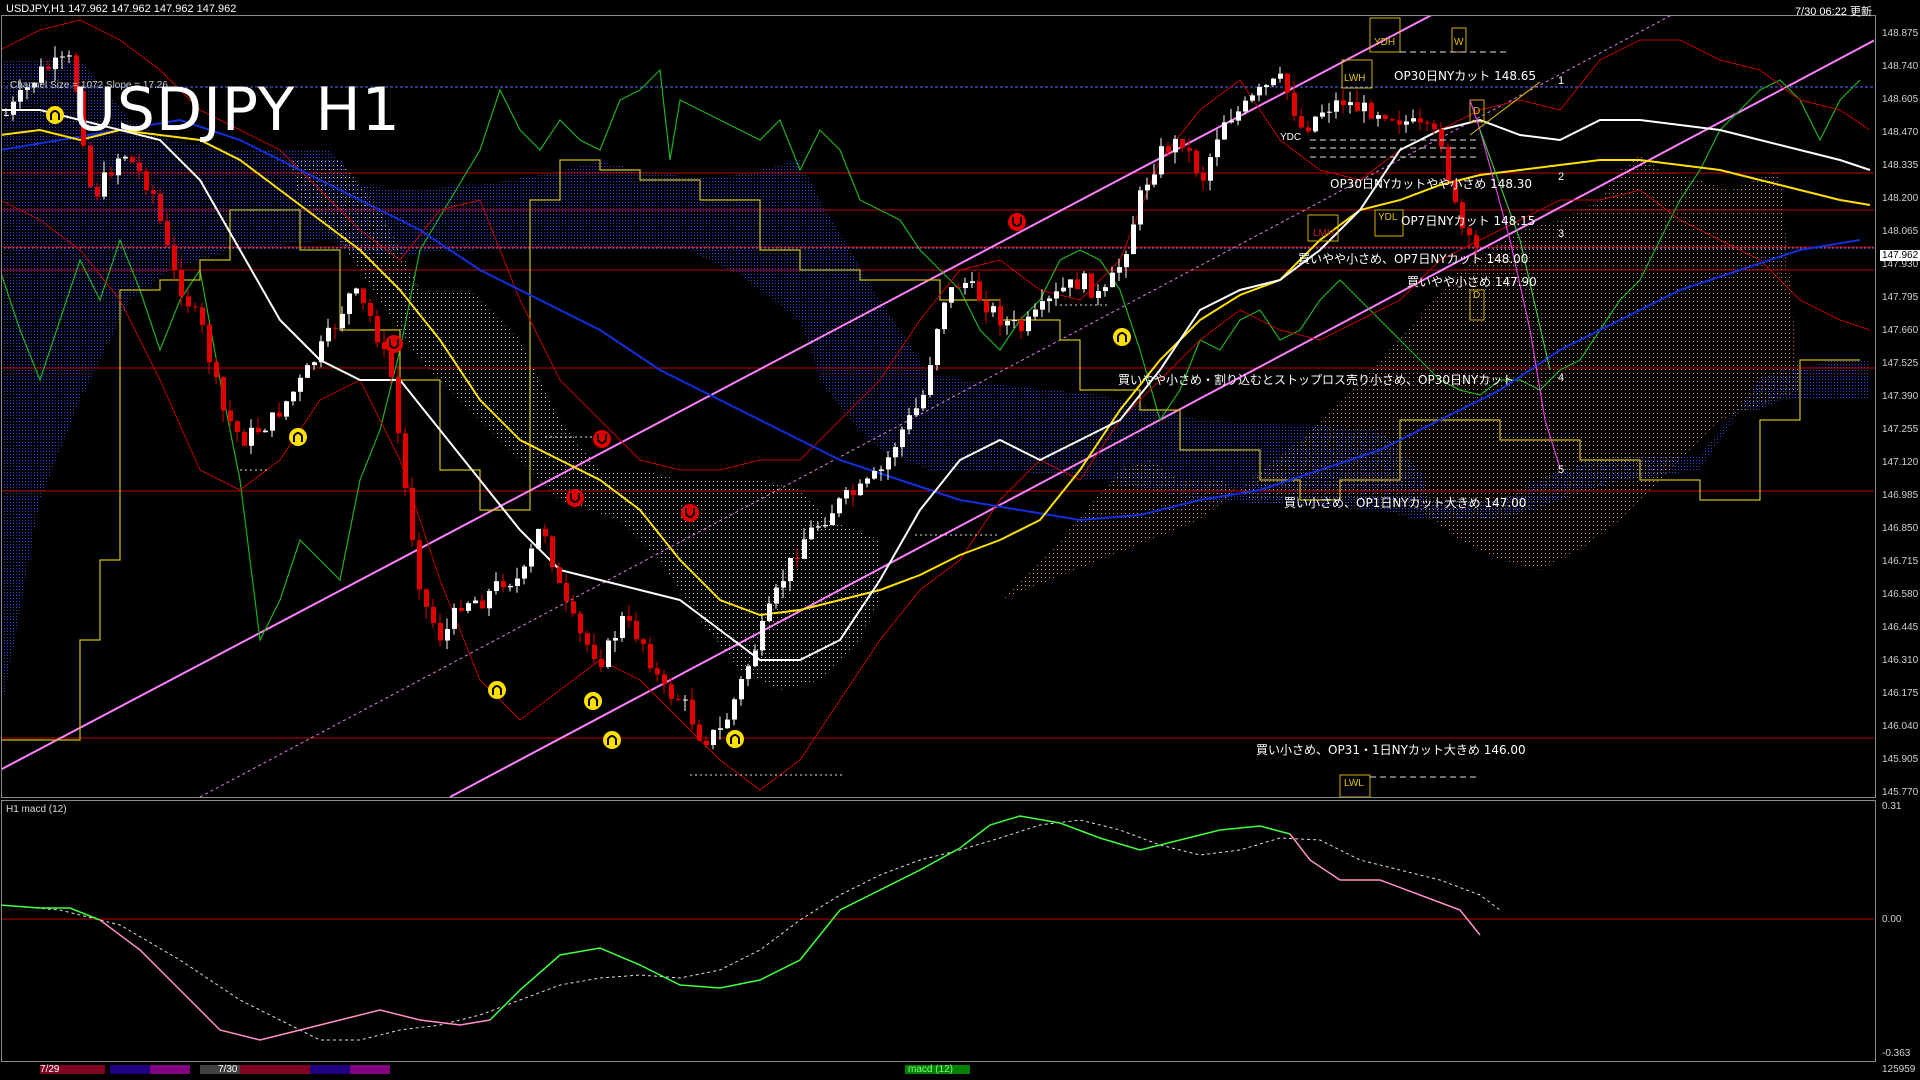 The height and width of the screenshot is (1080, 1920). I want to click on price-axis-label: 146.580, so click(1900, 594).